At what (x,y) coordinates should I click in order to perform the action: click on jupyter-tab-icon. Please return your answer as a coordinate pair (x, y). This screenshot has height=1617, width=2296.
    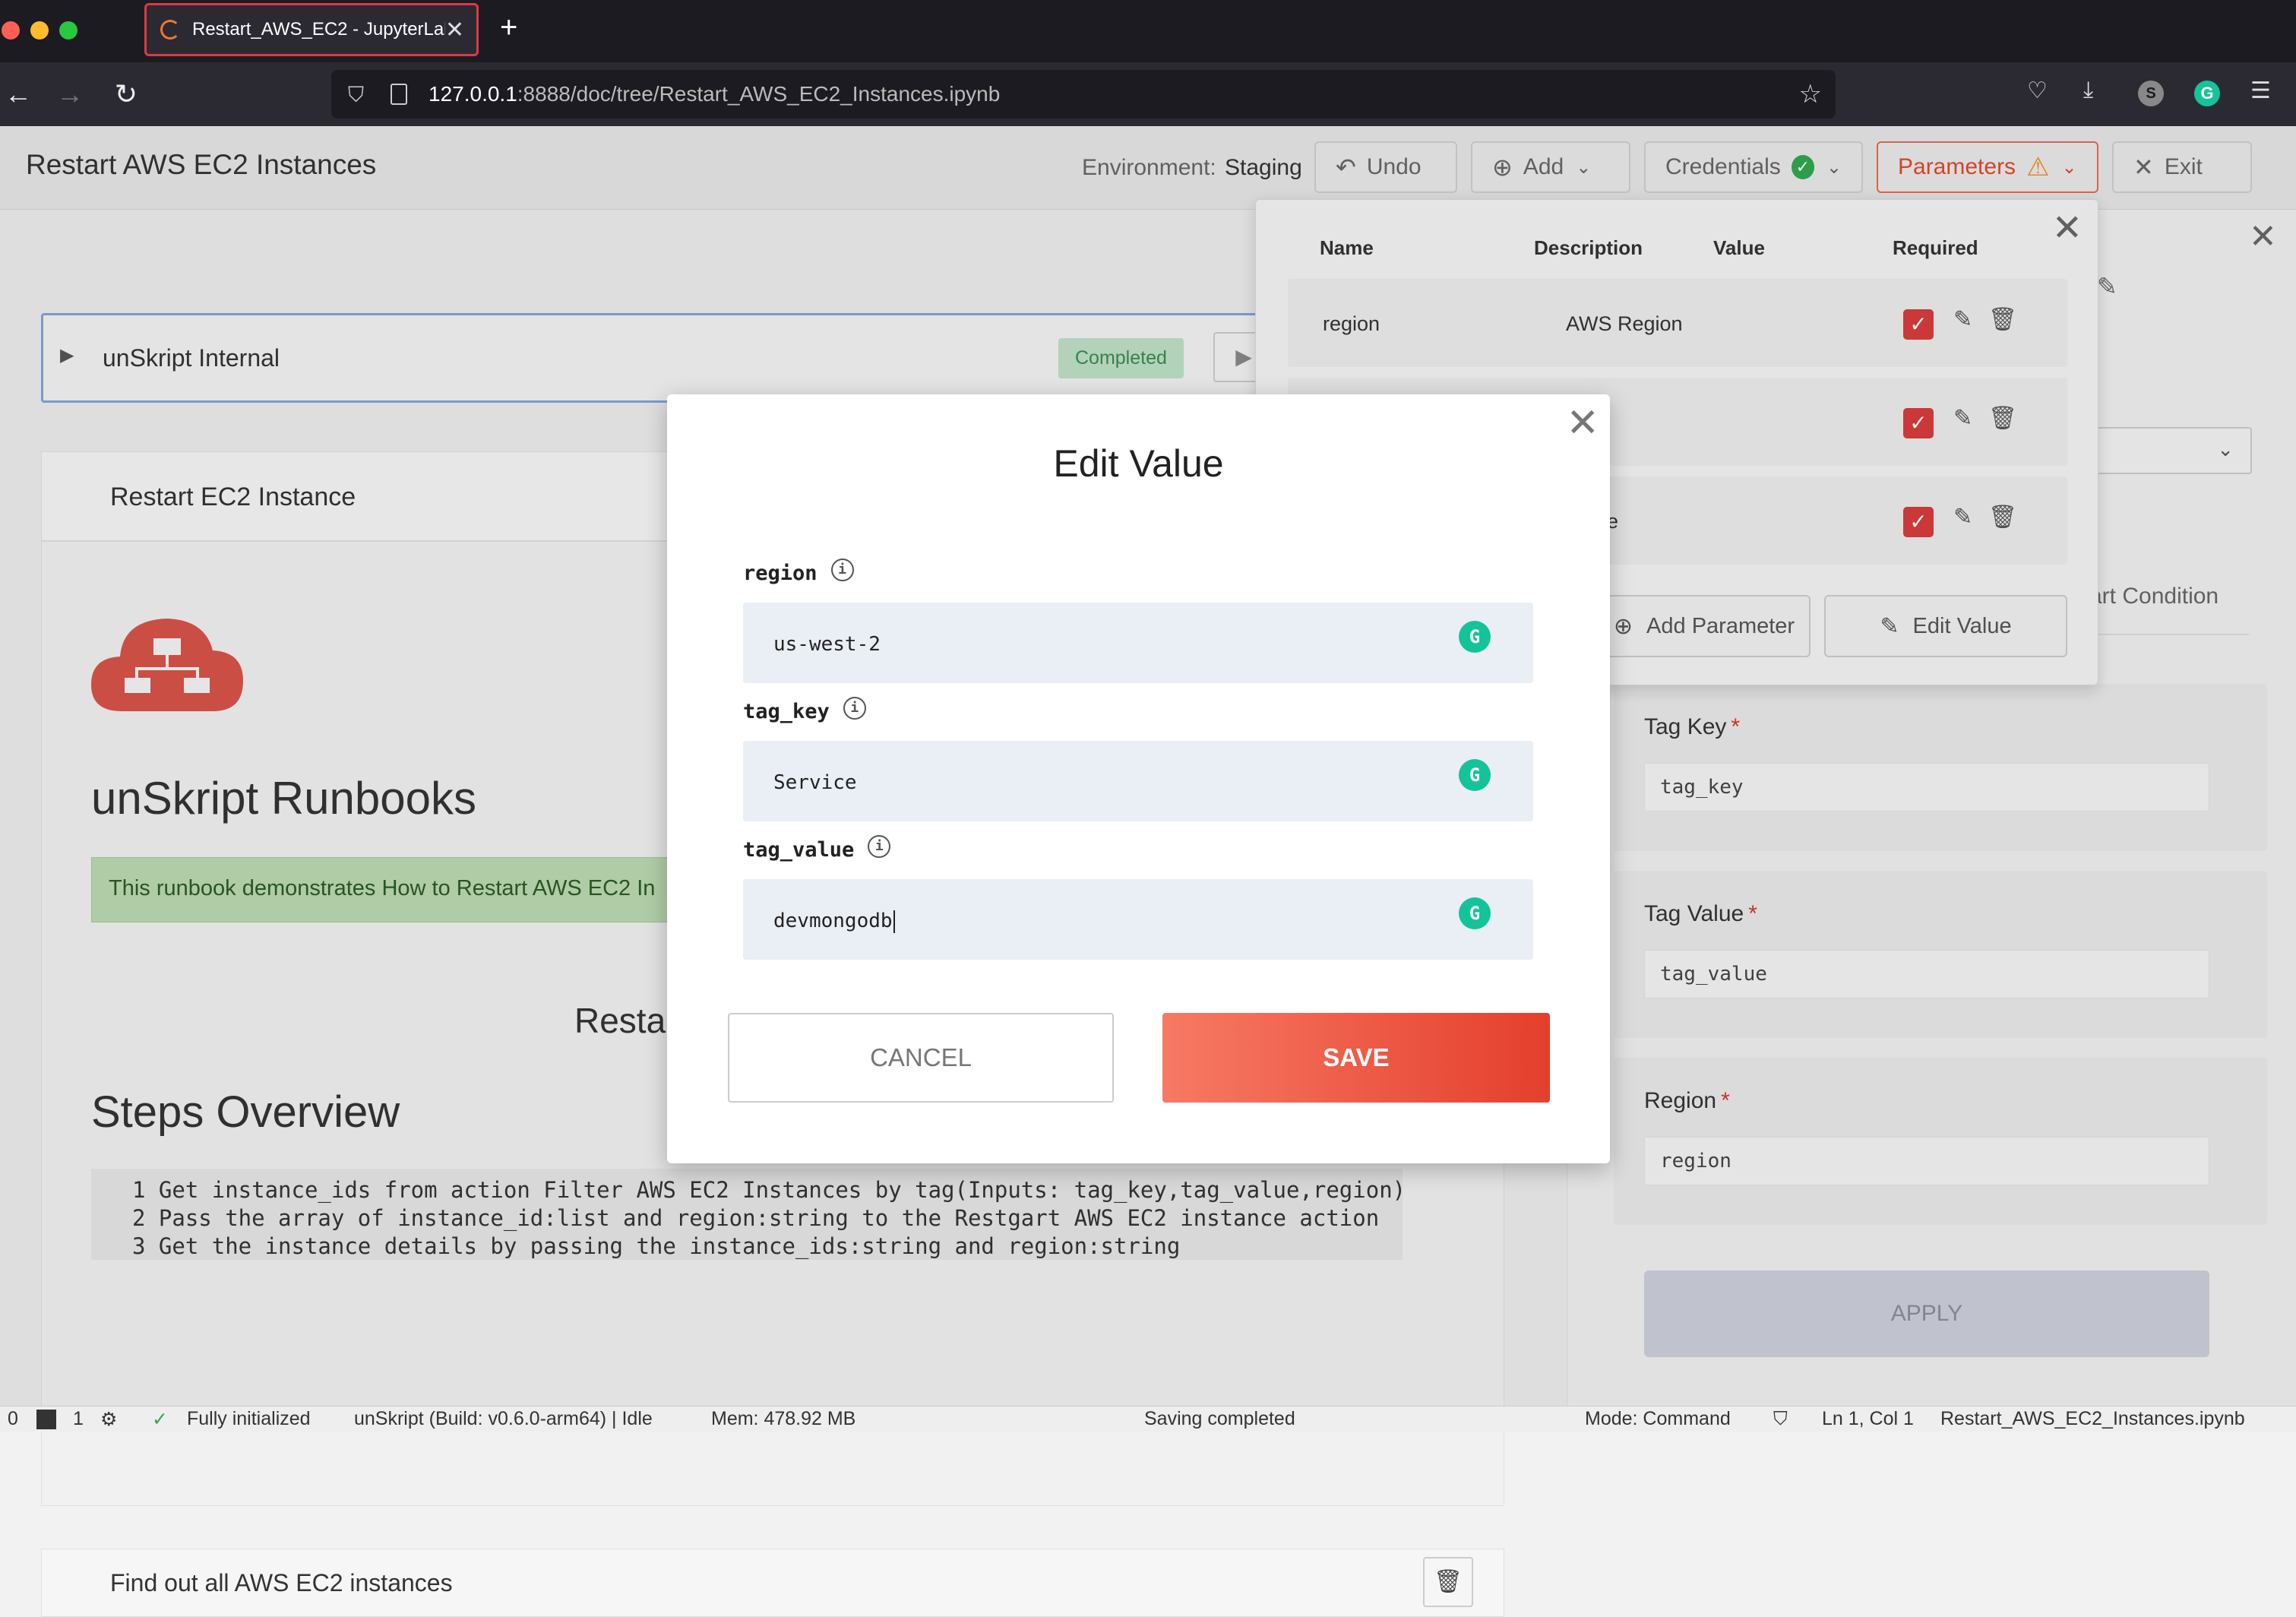
    Looking at the image, I should click on (170, 30).